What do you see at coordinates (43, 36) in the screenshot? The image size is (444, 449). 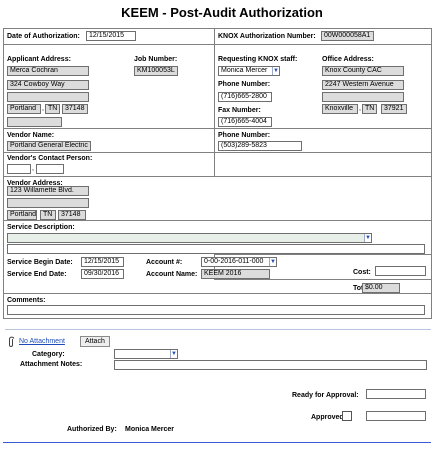 I see `auth-date-label: Date of Authorization:` at bounding box center [43, 36].